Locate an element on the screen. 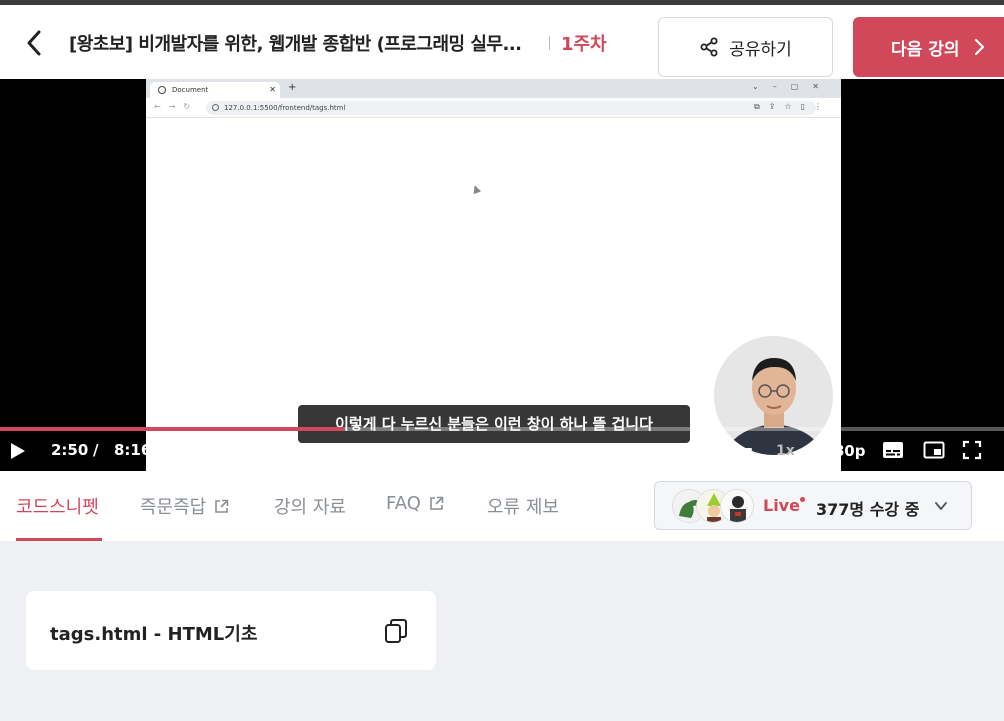 This screenshot has height=721, width=1004. learner-avatars is located at coordinates (713, 507).